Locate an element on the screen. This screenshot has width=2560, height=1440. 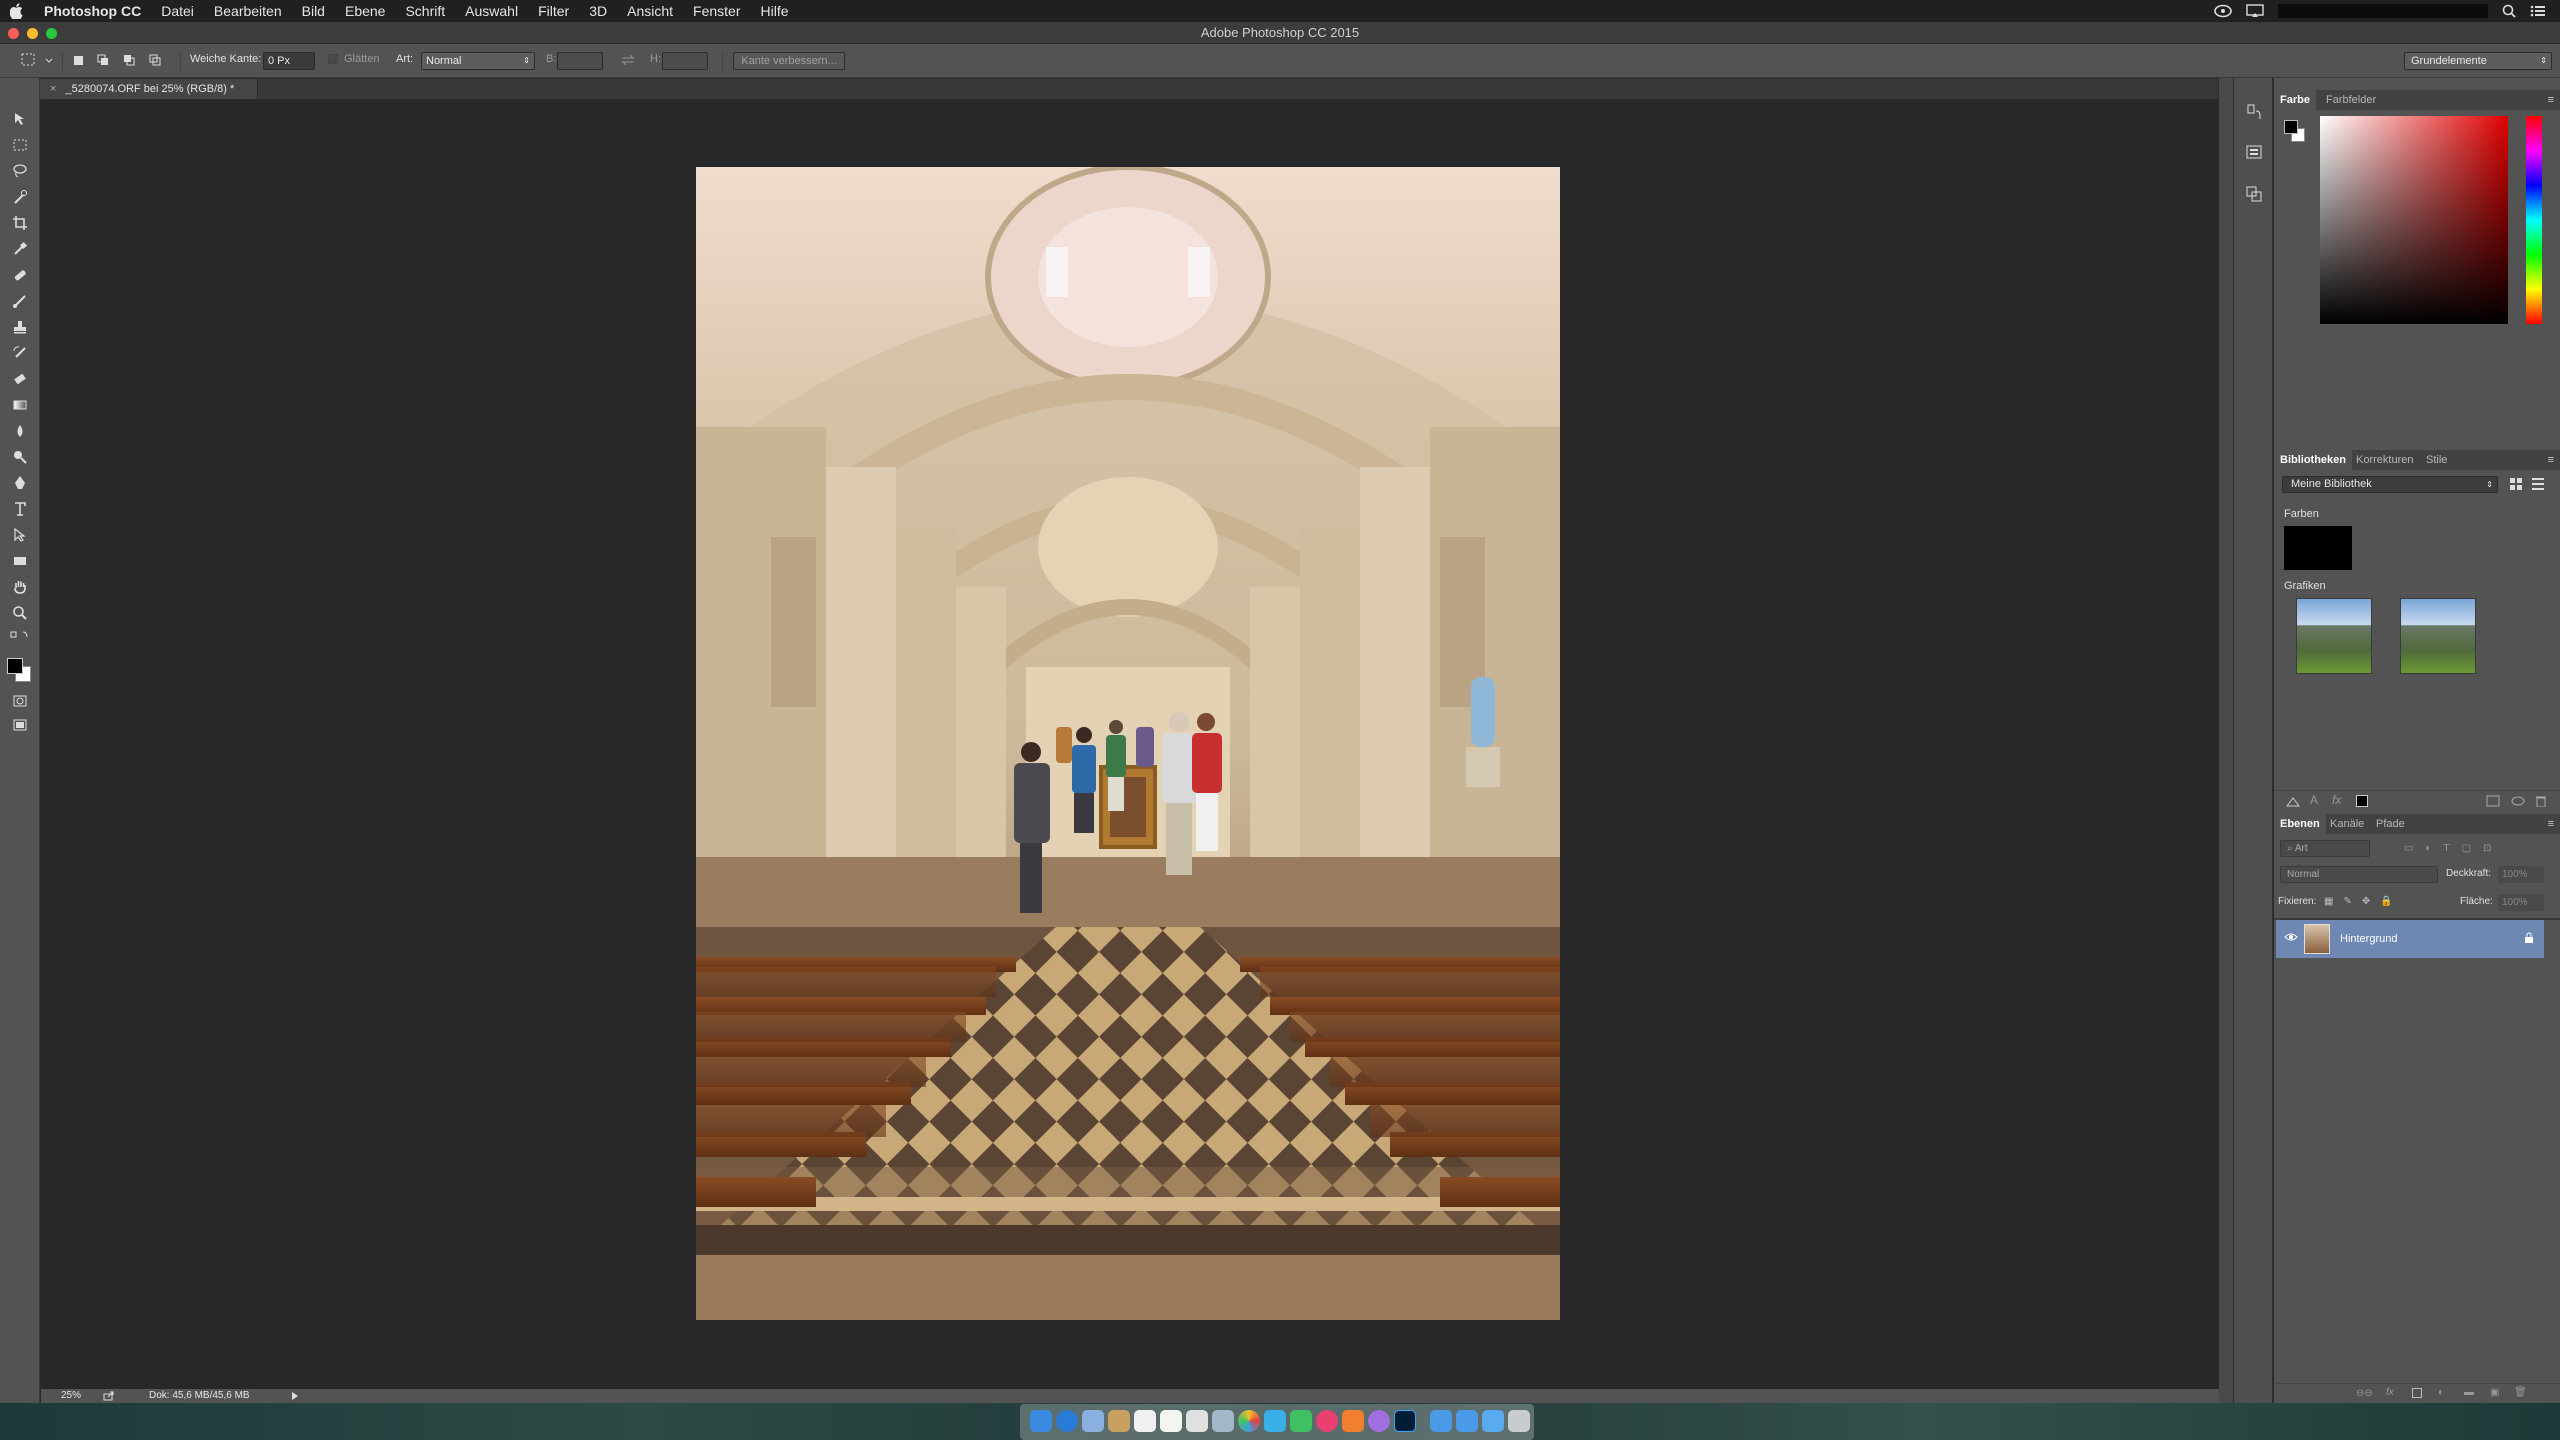
photos-dock-icon is located at coordinates (1249, 1421).